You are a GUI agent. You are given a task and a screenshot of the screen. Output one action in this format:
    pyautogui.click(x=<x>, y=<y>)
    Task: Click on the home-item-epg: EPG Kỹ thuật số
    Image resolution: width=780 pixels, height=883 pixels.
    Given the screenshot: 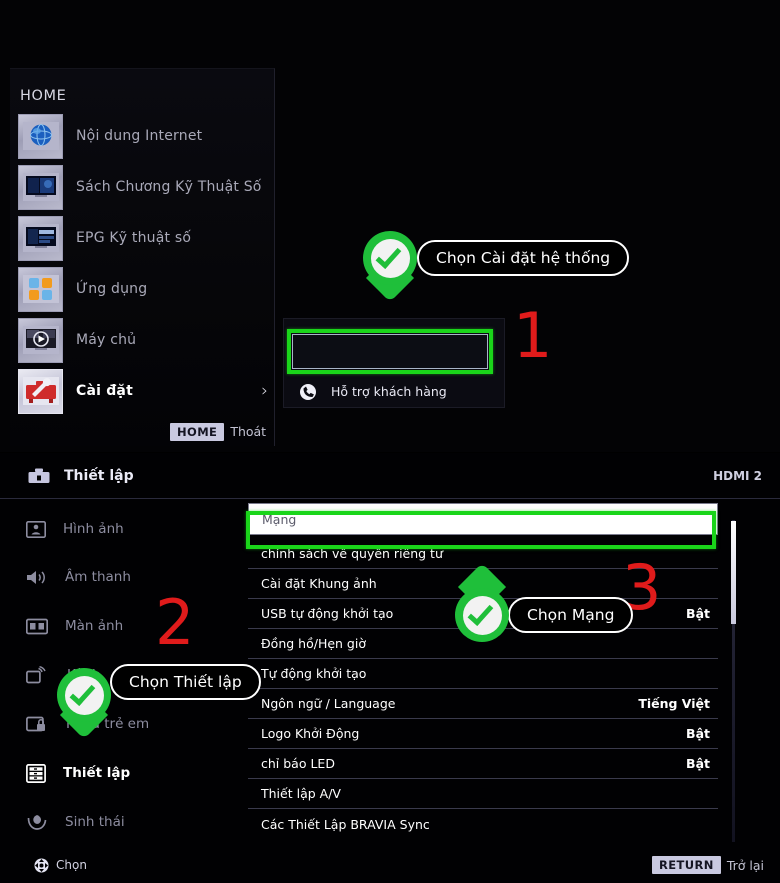 What is the action you would take?
    pyautogui.click(x=143, y=238)
    